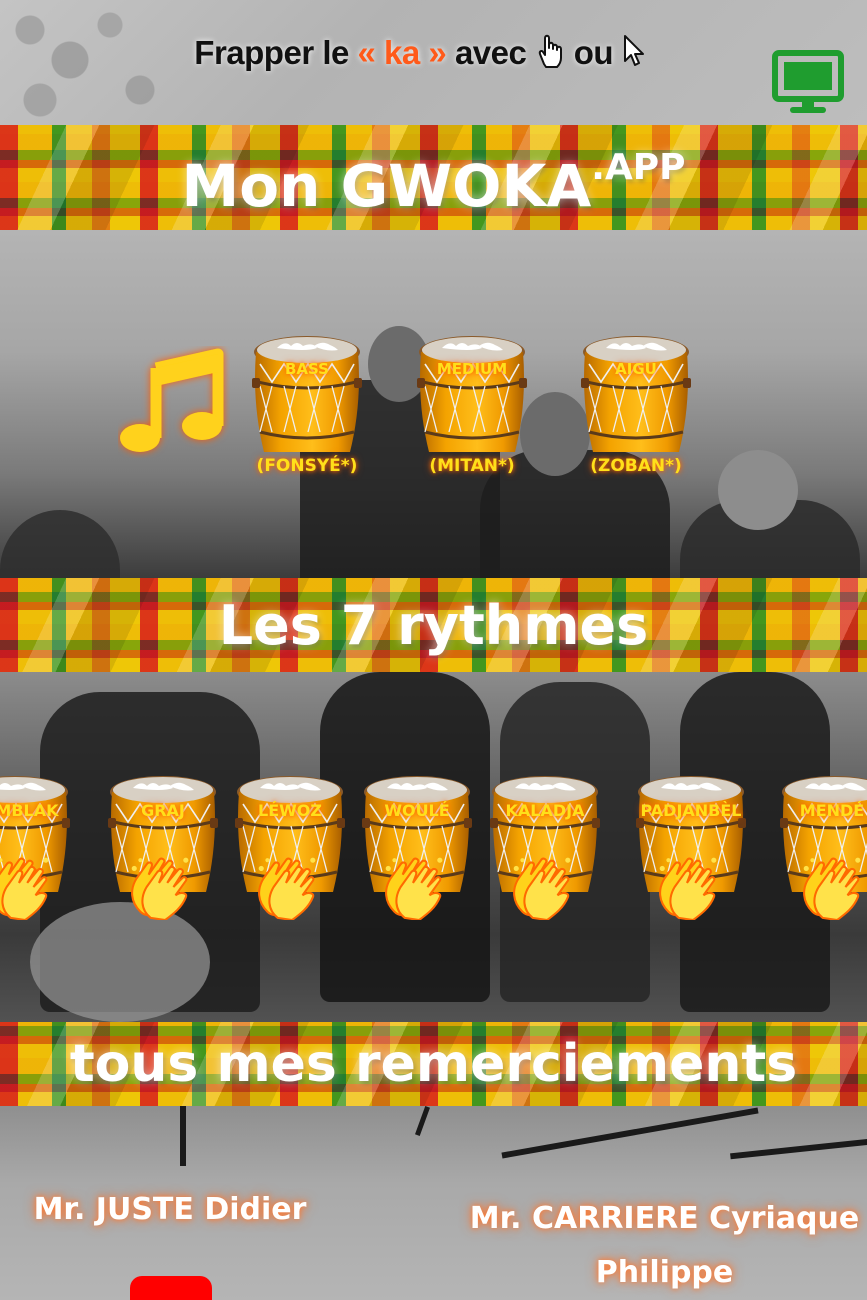 This screenshot has height=1300, width=867. I want to click on drum-aigu: AIGU (ZOBAN*), so click(636, 405).